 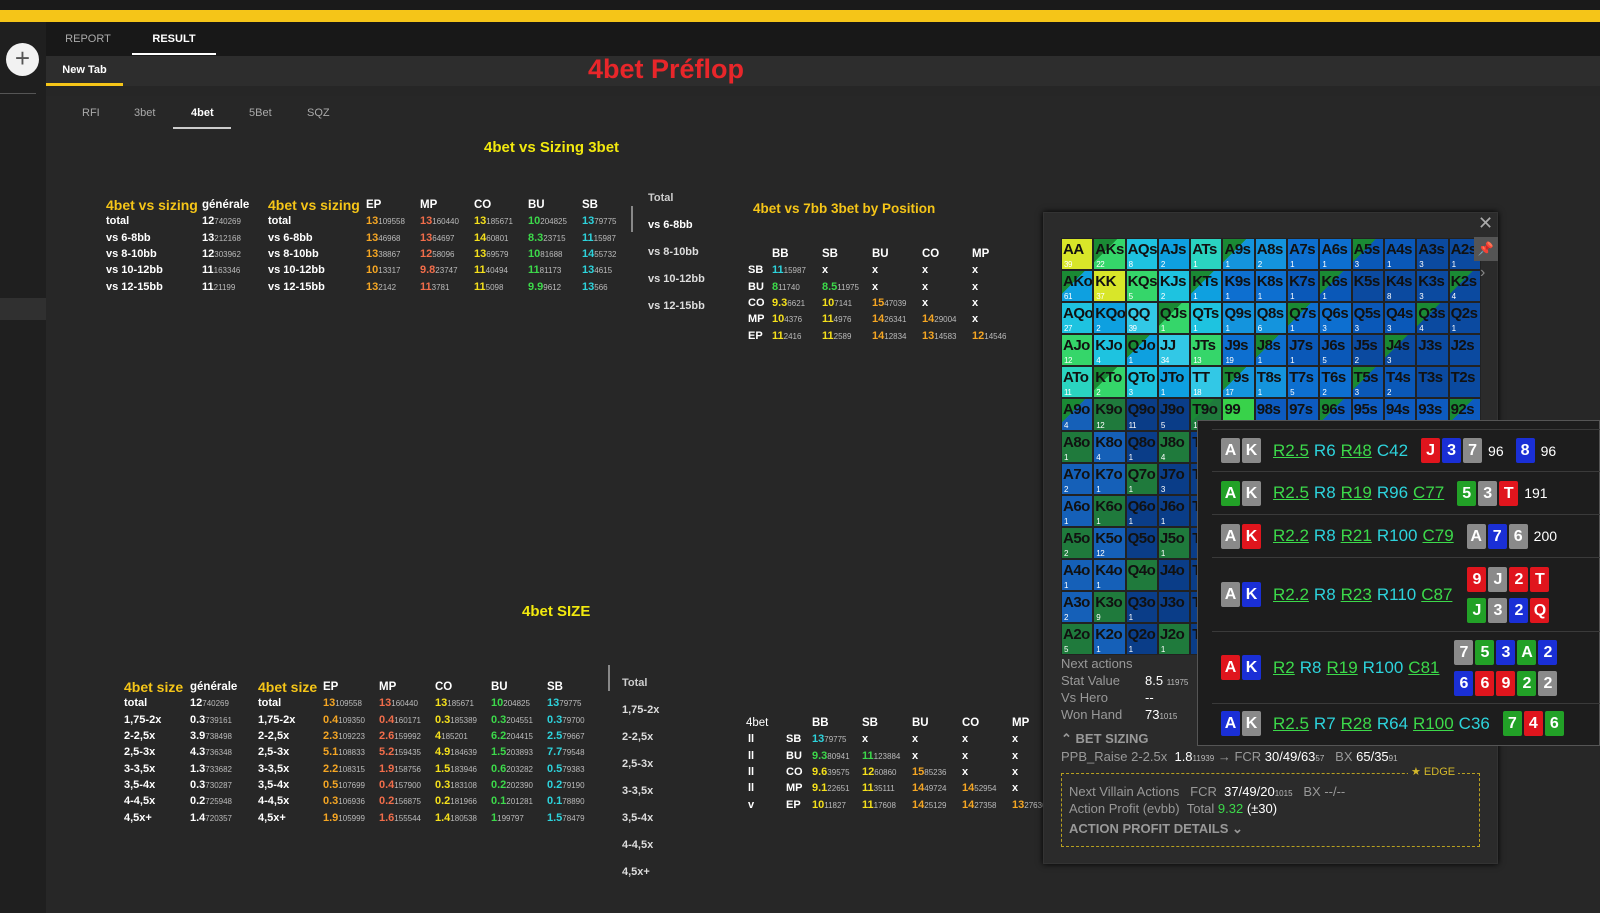 What do you see at coordinates (1432, 382) in the screenshot?
I see `range-cell: T3s` at bounding box center [1432, 382].